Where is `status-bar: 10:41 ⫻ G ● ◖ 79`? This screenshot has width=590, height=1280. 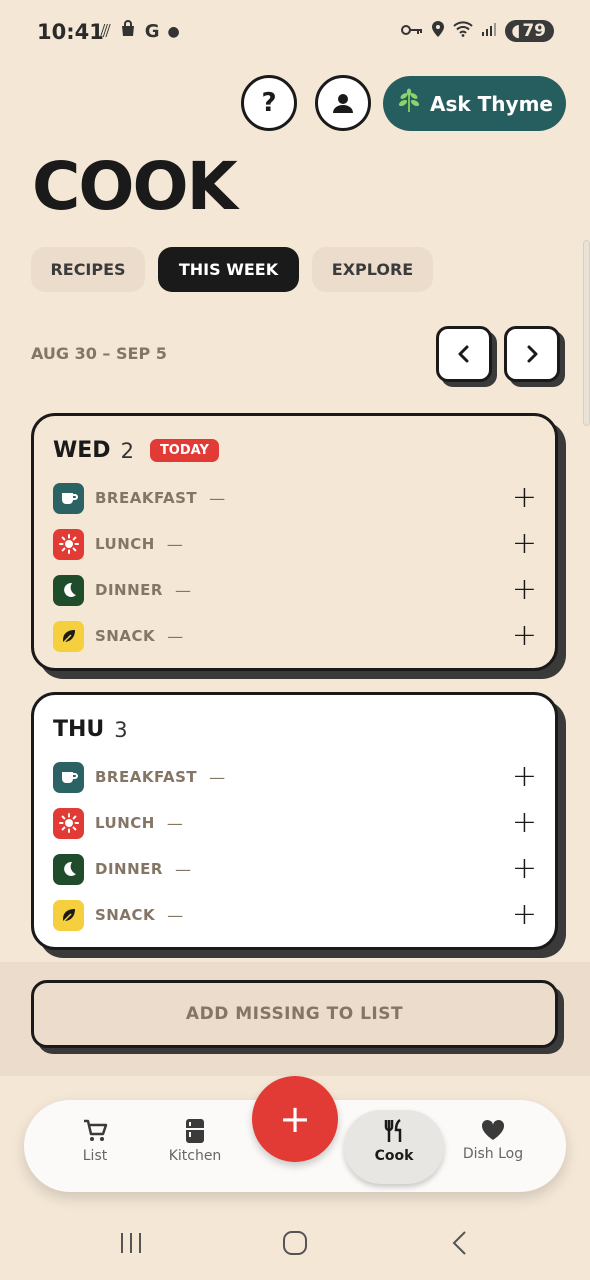 status-bar: 10:41 ⫻ G ● ◖ 79 is located at coordinates (295, 32).